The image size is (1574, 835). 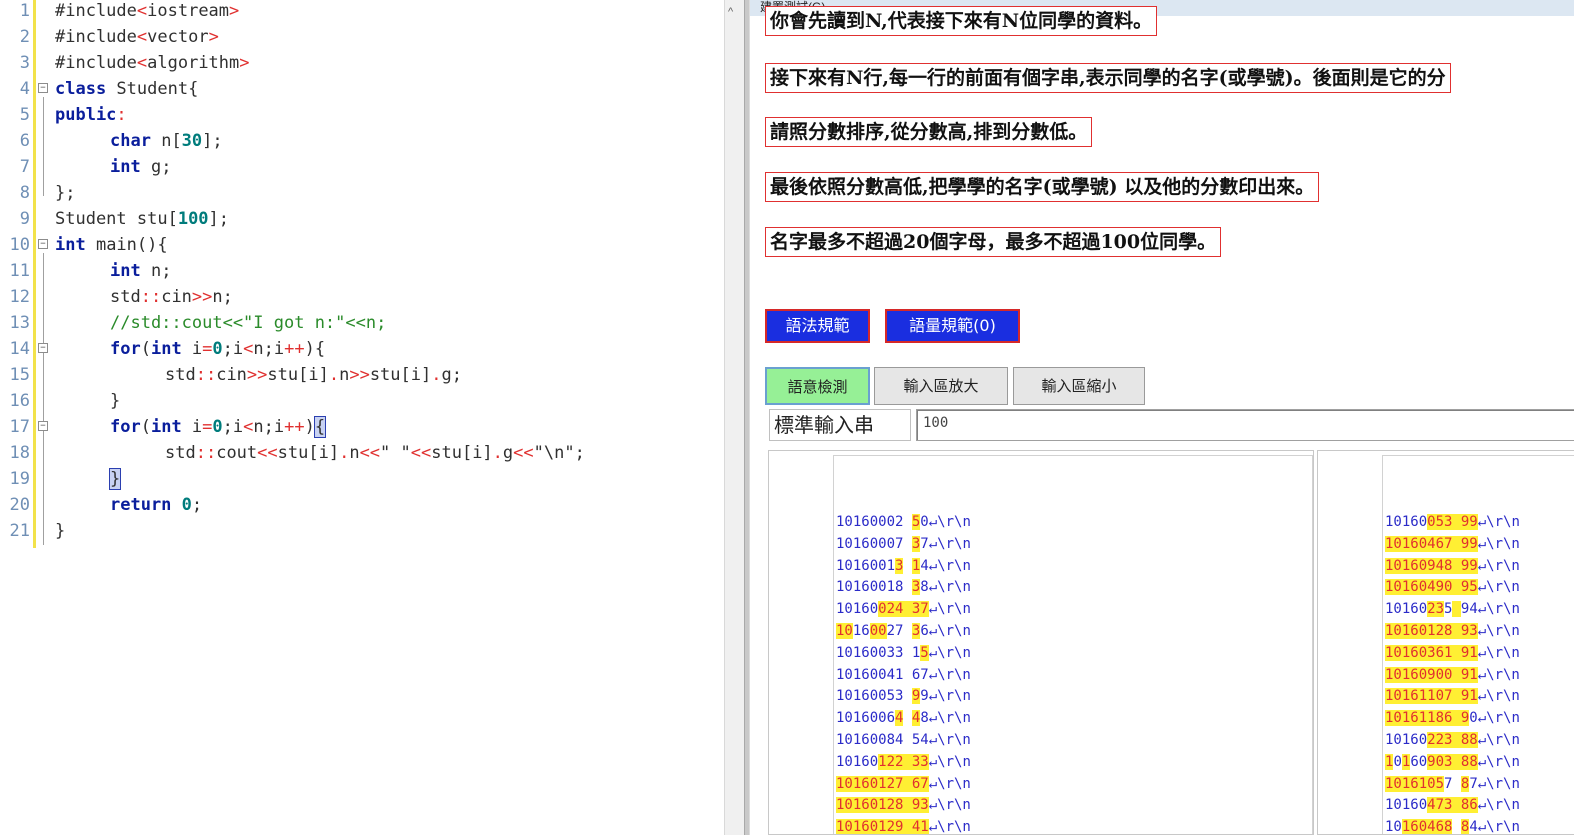 What do you see at coordinates (961, 21) in the screenshot?
I see `statement-line-1: 你會先讀到N,代表接下來有N位同學的資料。` at bounding box center [961, 21].